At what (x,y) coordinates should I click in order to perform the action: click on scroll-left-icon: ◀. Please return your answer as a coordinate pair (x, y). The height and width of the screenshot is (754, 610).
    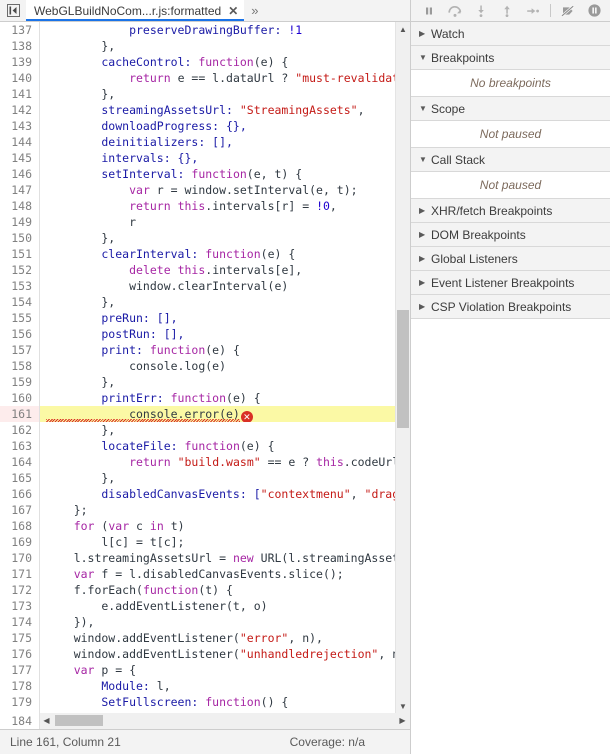
    Looking at the image, I should click on (46, 721).